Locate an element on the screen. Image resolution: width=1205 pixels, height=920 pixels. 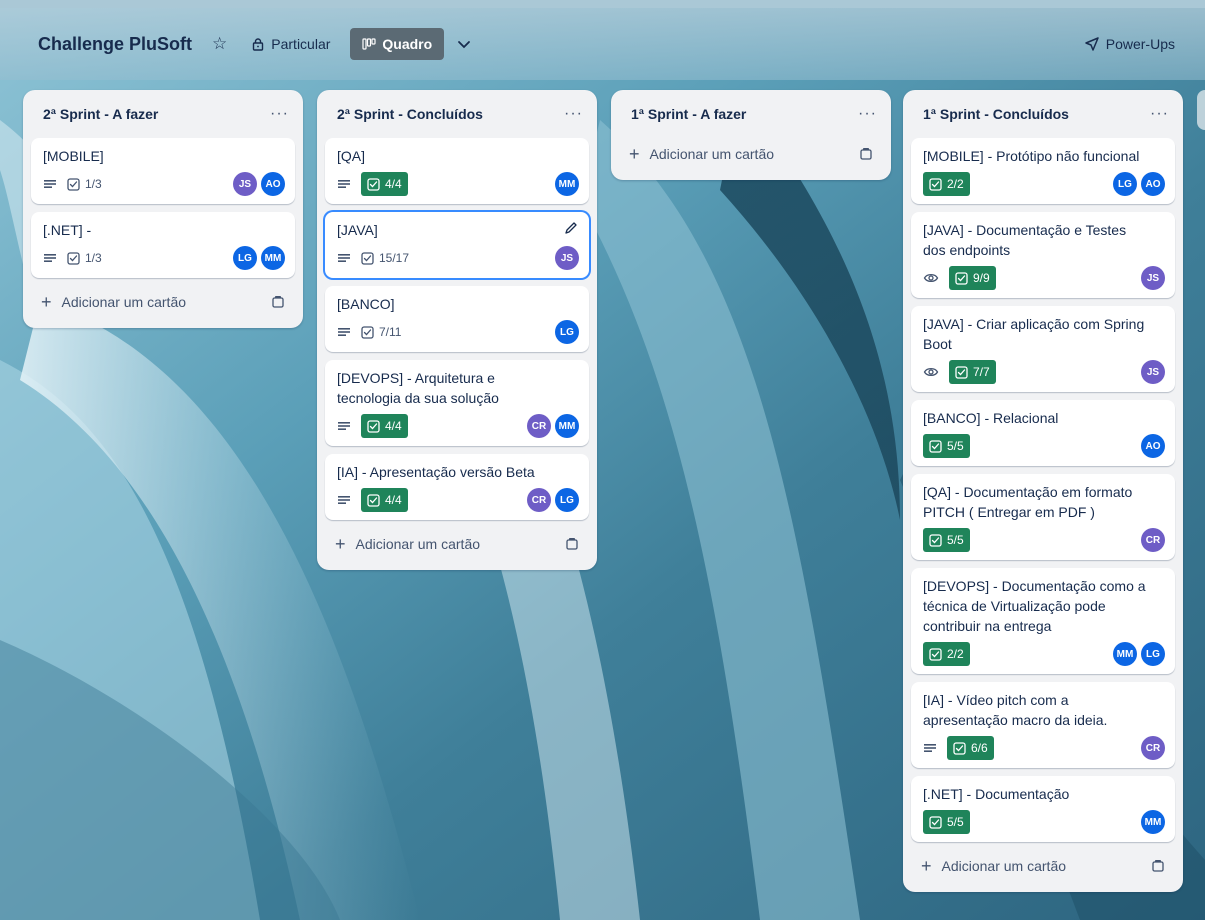
card-title: [MOBILE] - Protótipo não funcional is located at coordinates (1031, 156).